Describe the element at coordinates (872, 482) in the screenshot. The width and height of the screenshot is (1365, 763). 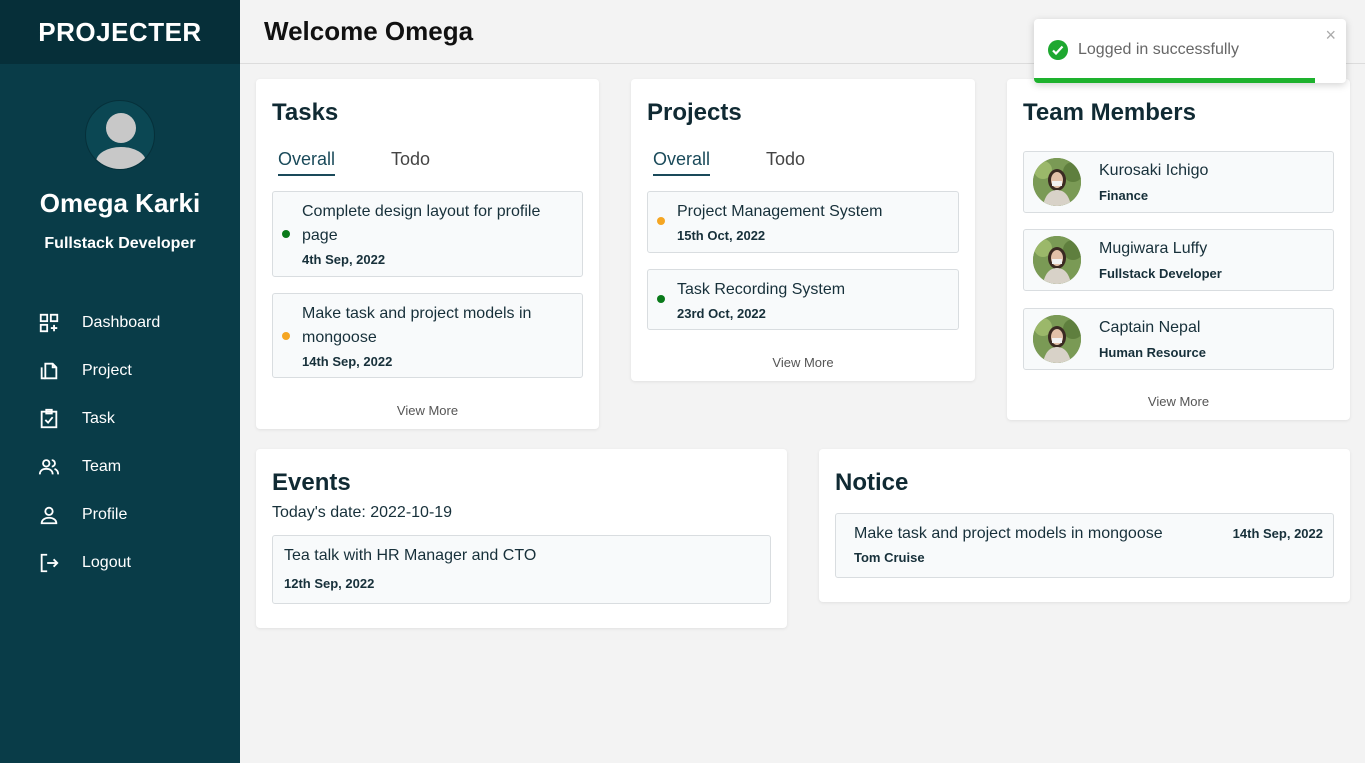
I see `notice-title: Notice` at that location.